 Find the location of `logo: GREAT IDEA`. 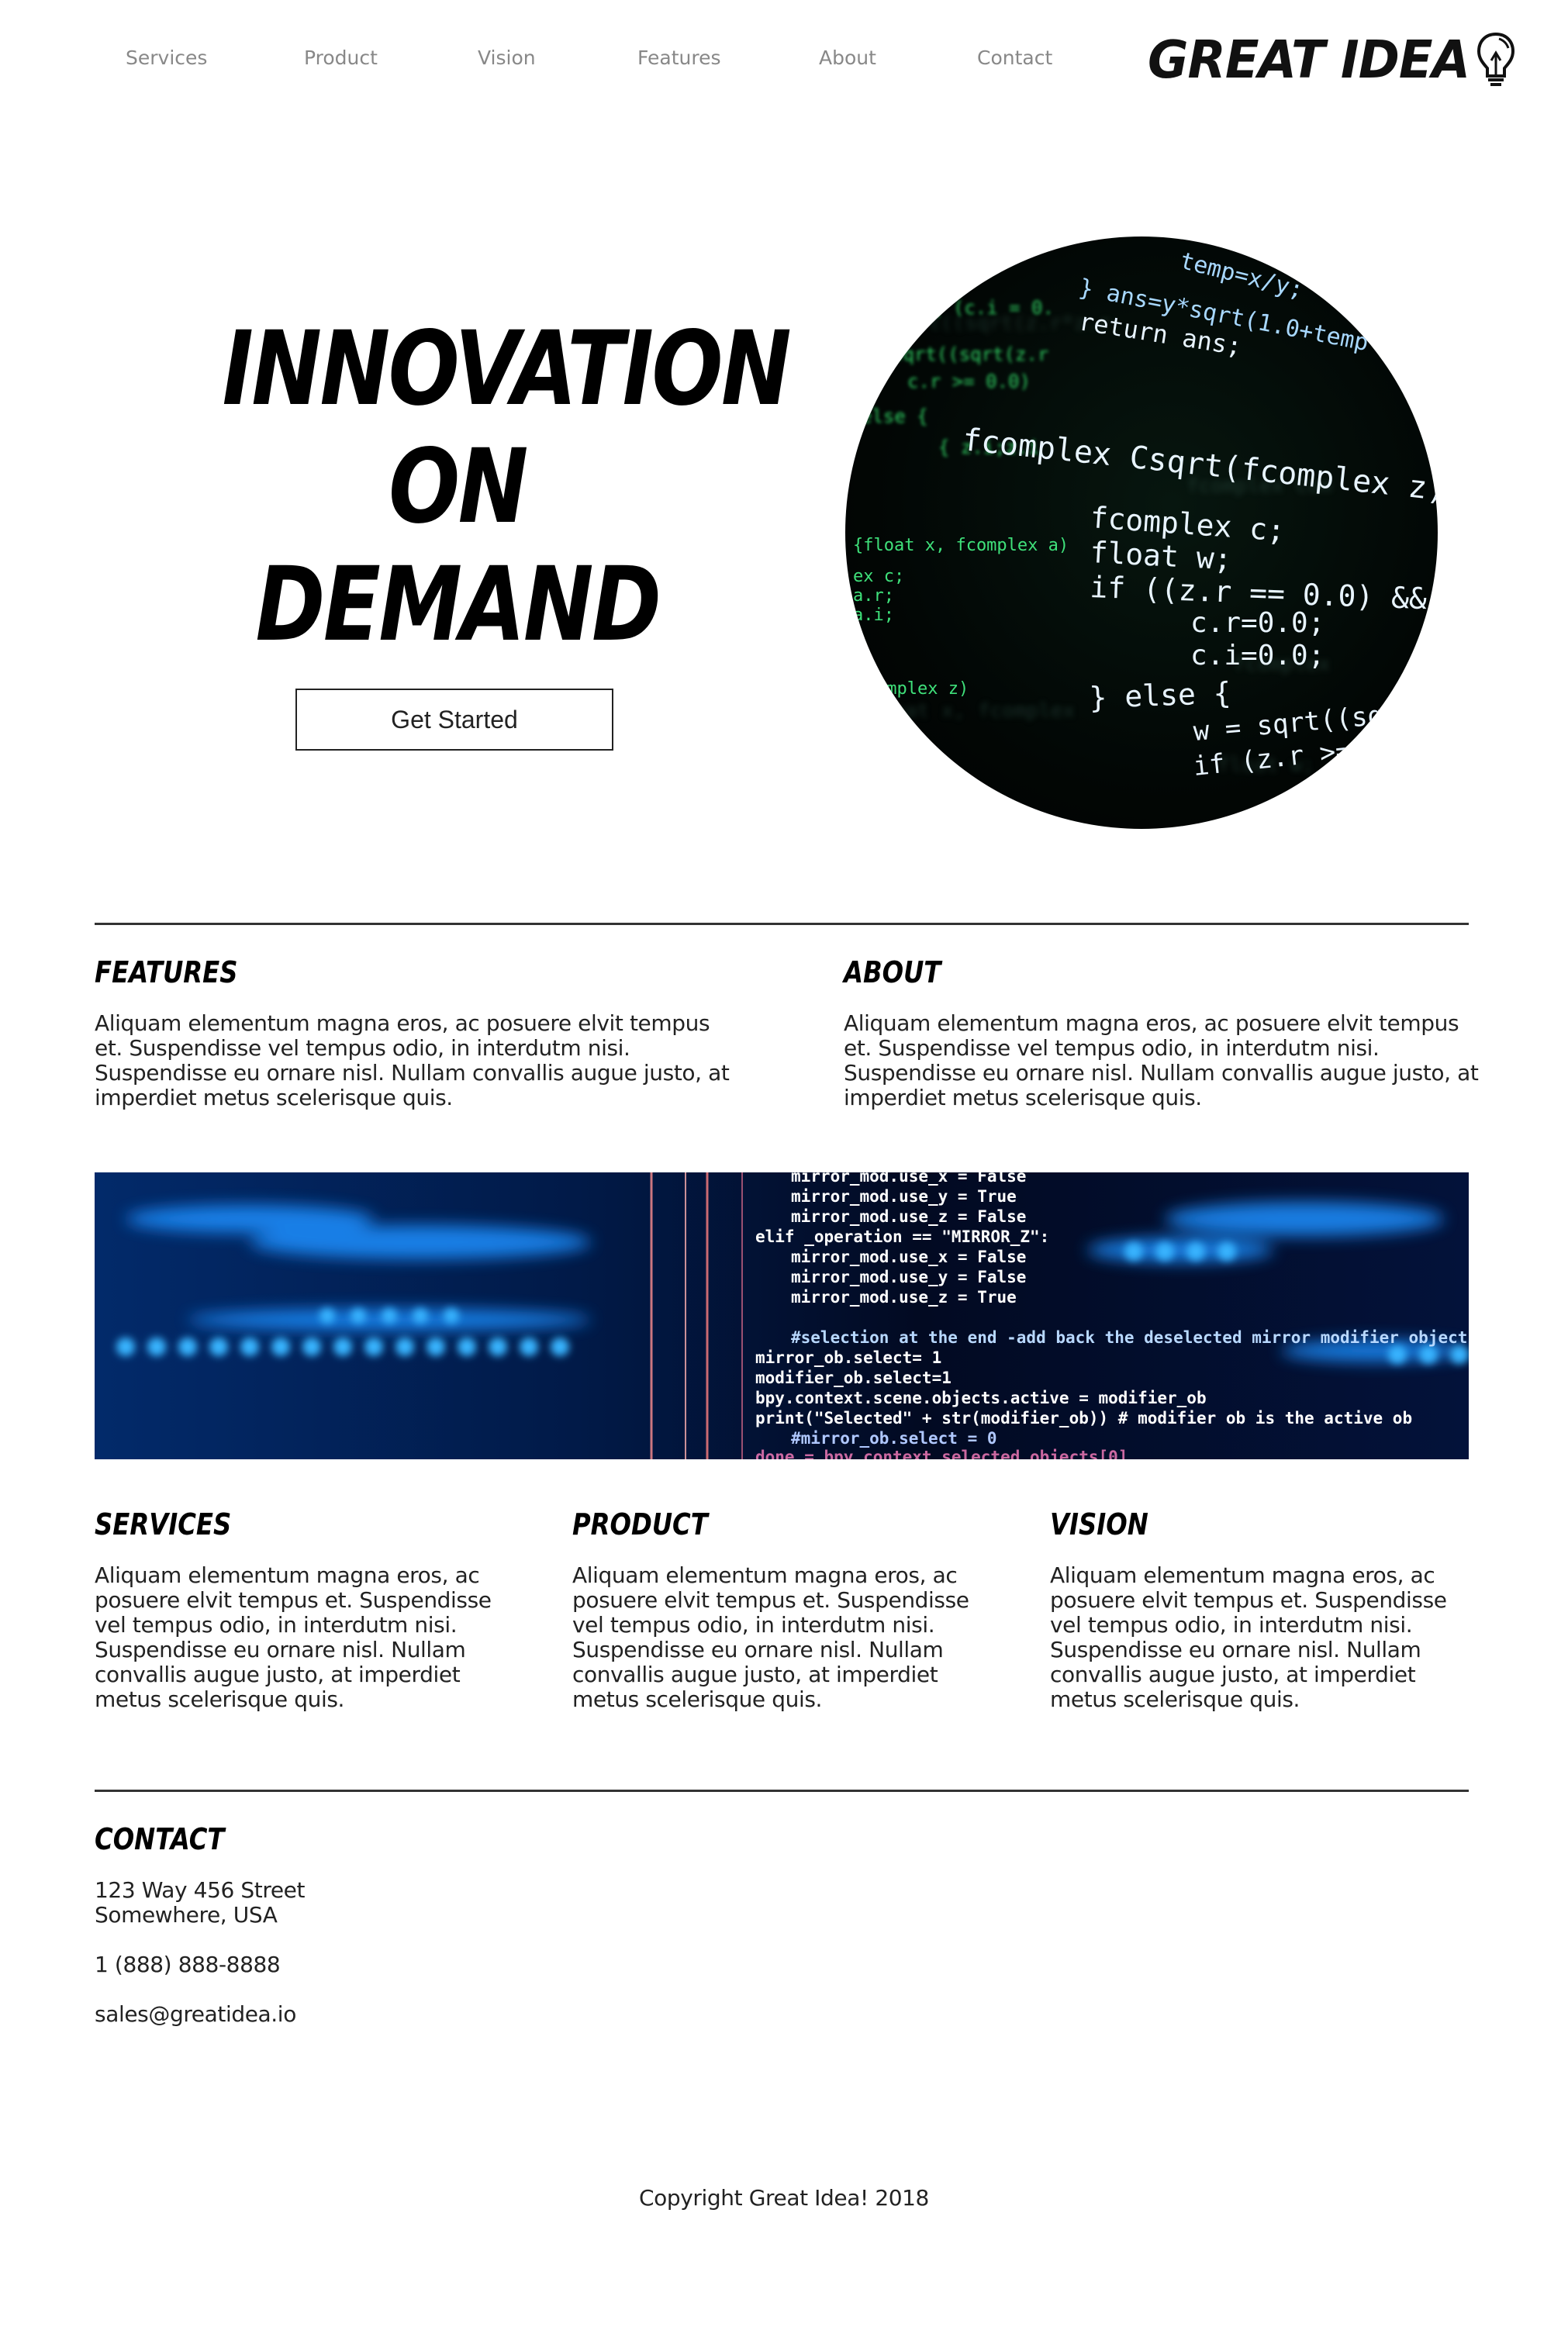

logo: GREAT IDEA is located at coordinates (1333, 60).